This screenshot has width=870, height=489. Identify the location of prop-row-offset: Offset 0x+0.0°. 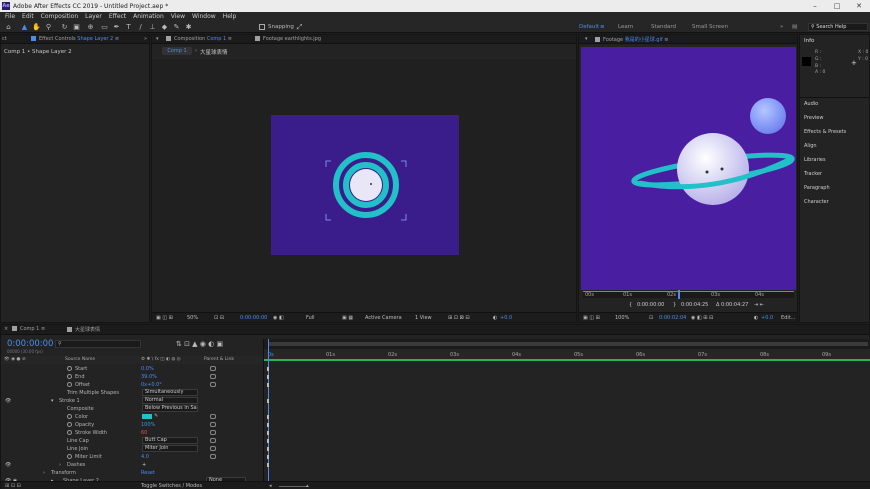
(132, 385).